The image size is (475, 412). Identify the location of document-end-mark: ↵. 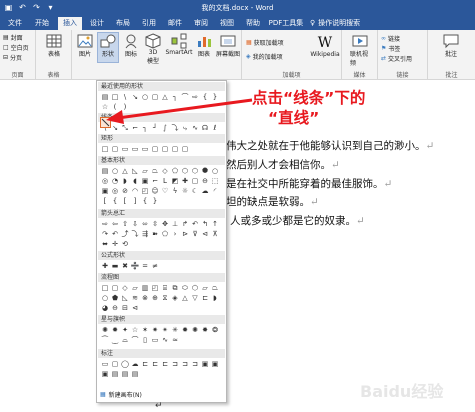
(159, 406).